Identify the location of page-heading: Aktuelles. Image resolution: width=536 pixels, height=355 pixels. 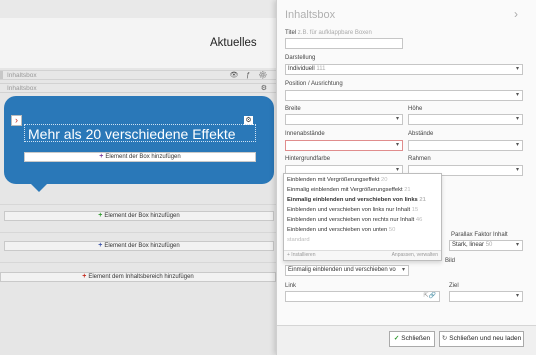
(233, 43).